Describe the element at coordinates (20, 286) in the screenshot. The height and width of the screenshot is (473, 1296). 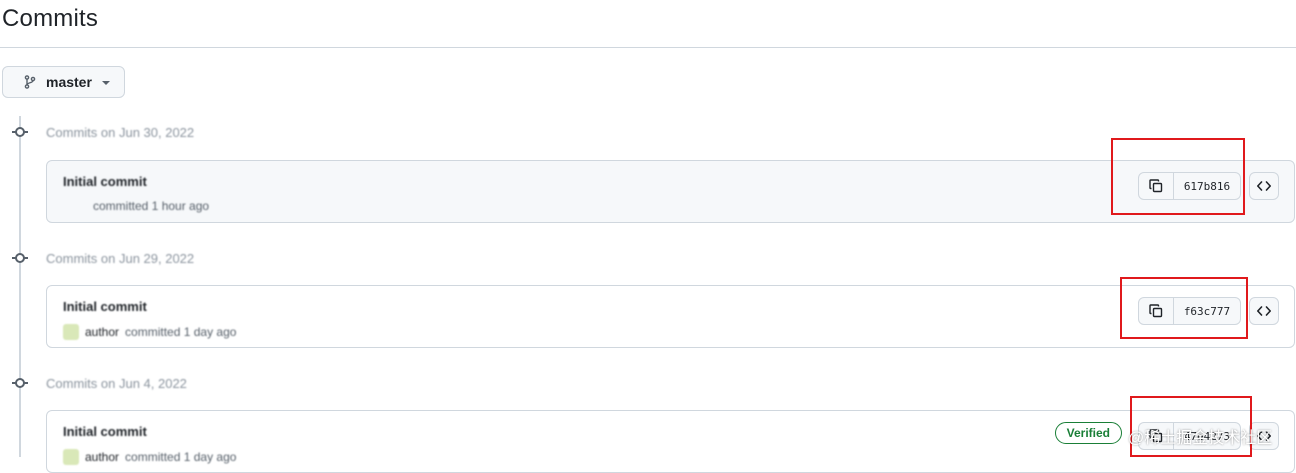
I see `timeline-line` at that location.